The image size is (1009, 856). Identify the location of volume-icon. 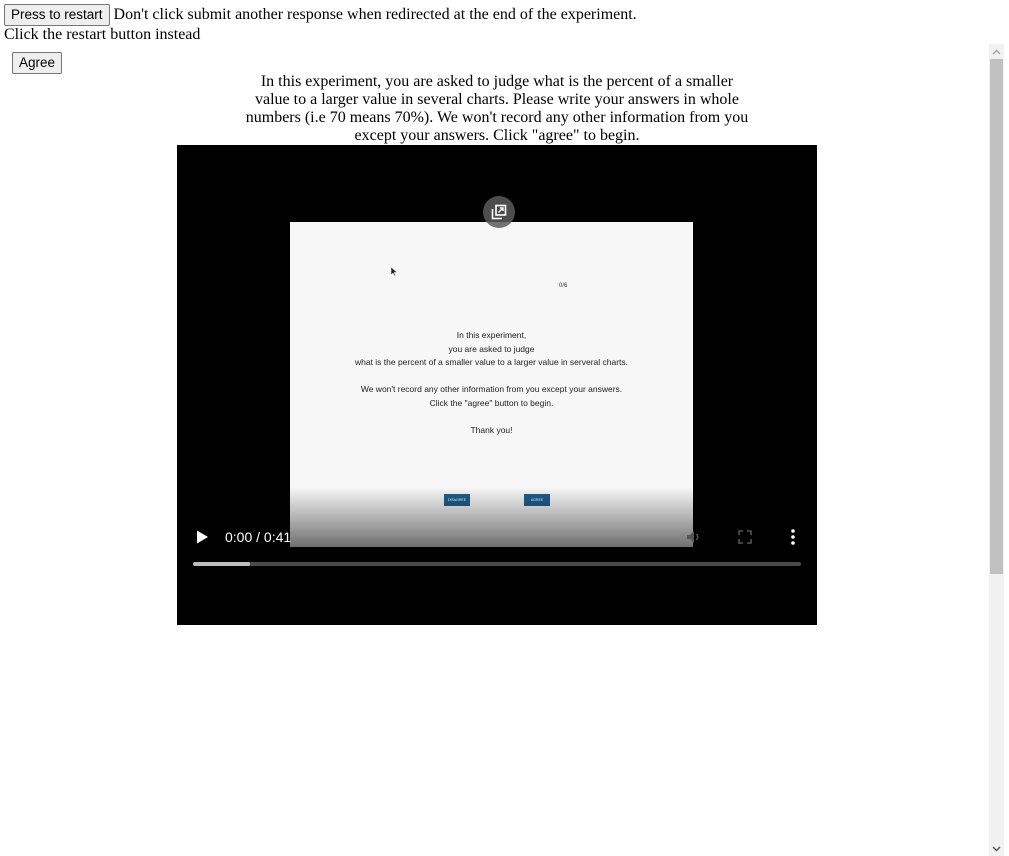
(694, 537).